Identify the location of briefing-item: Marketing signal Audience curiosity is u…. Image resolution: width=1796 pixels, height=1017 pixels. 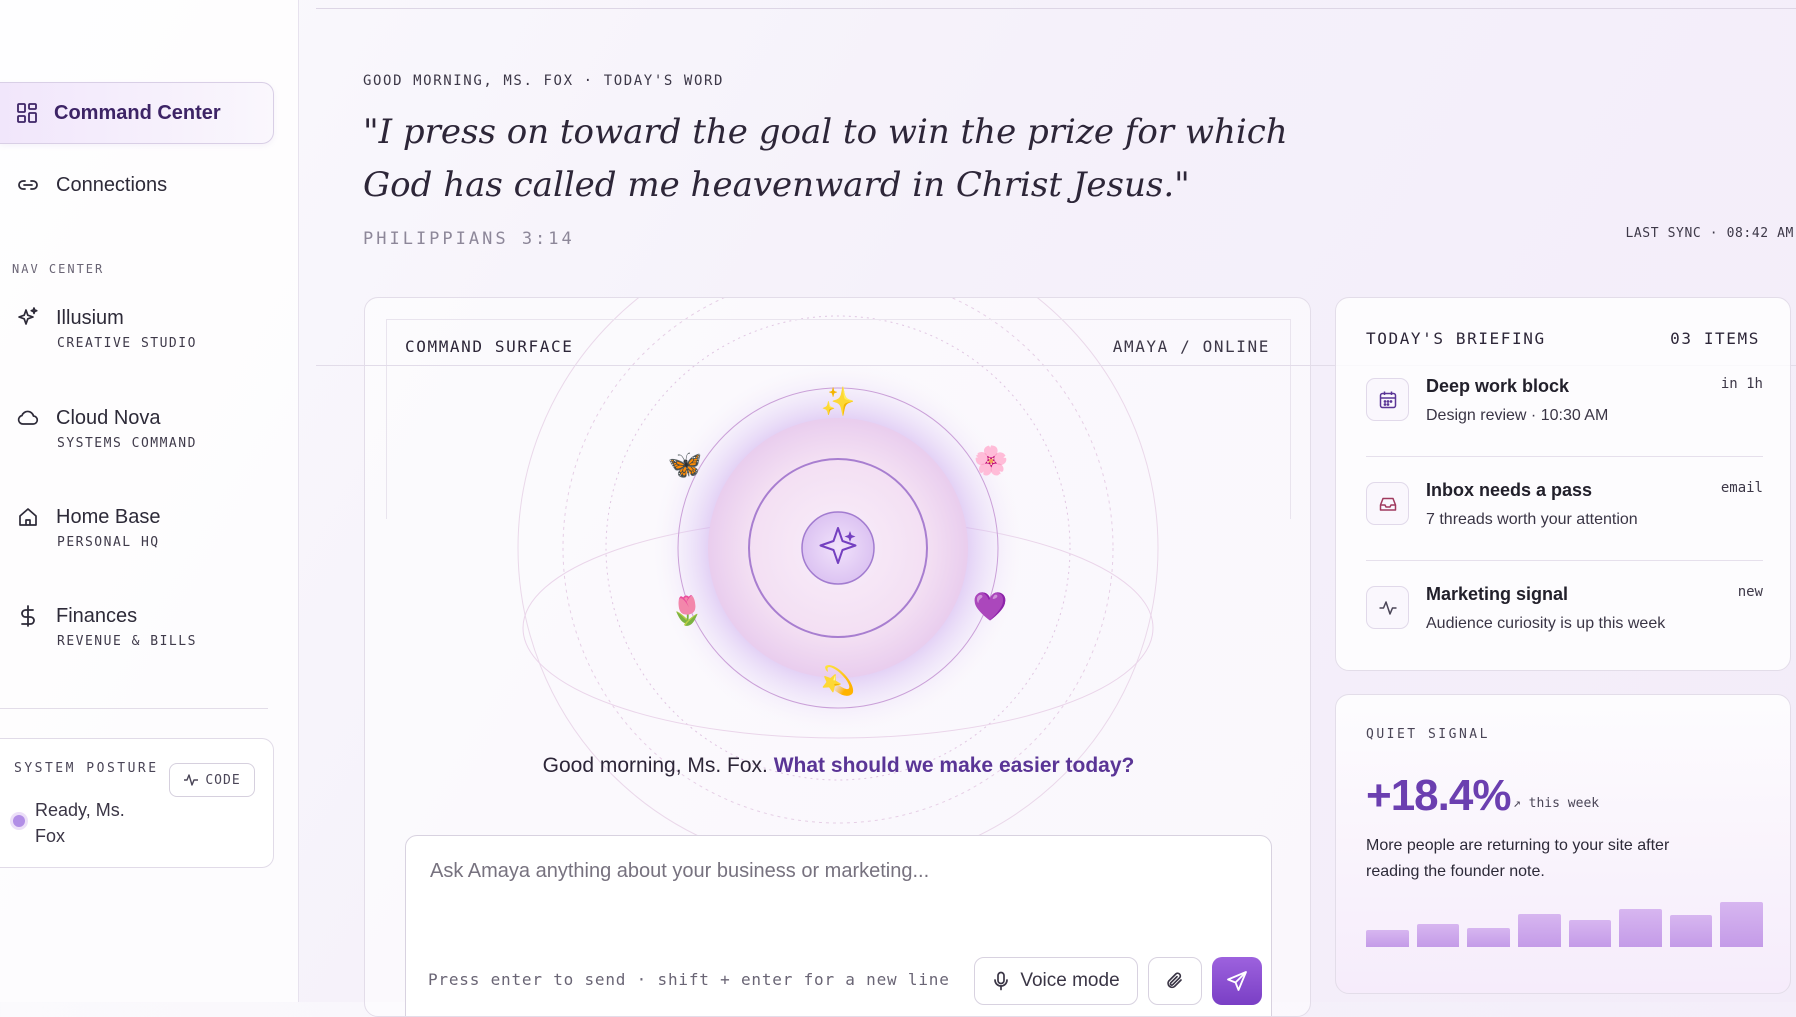
(1564, 620).